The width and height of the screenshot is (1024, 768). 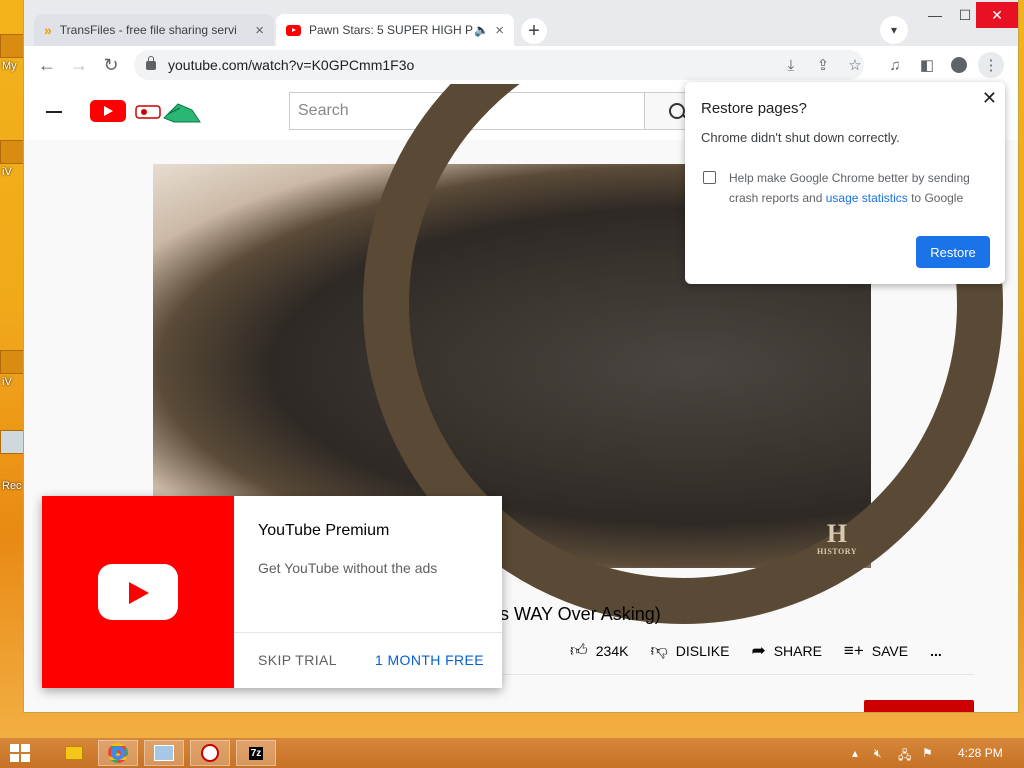 I want to click on share-icon: ➦, so click(x=758, y=650).